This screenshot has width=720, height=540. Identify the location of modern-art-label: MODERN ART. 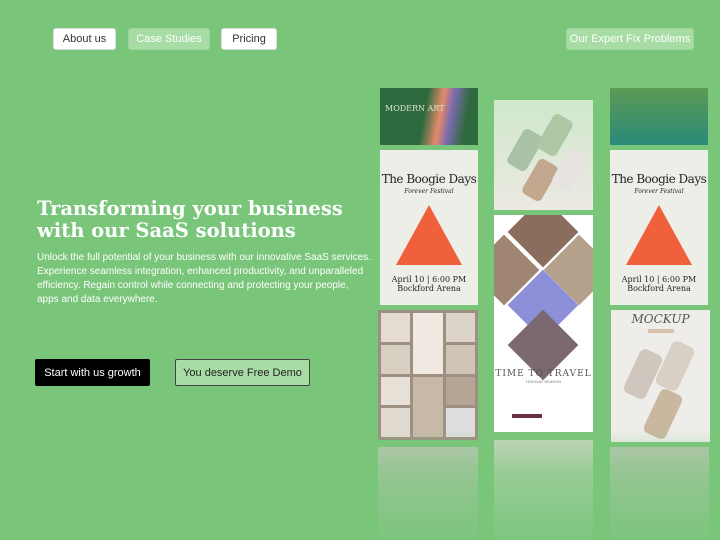
(415, 108).